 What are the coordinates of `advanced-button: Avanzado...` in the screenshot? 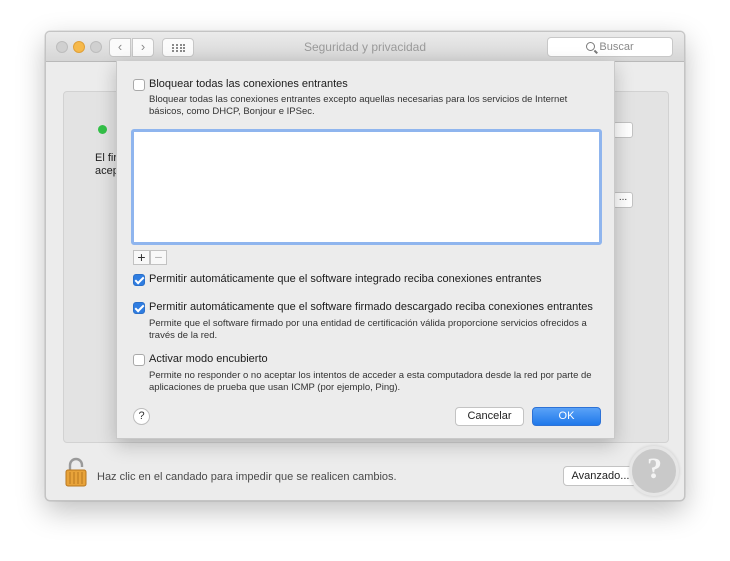 It's located at (600, 476).